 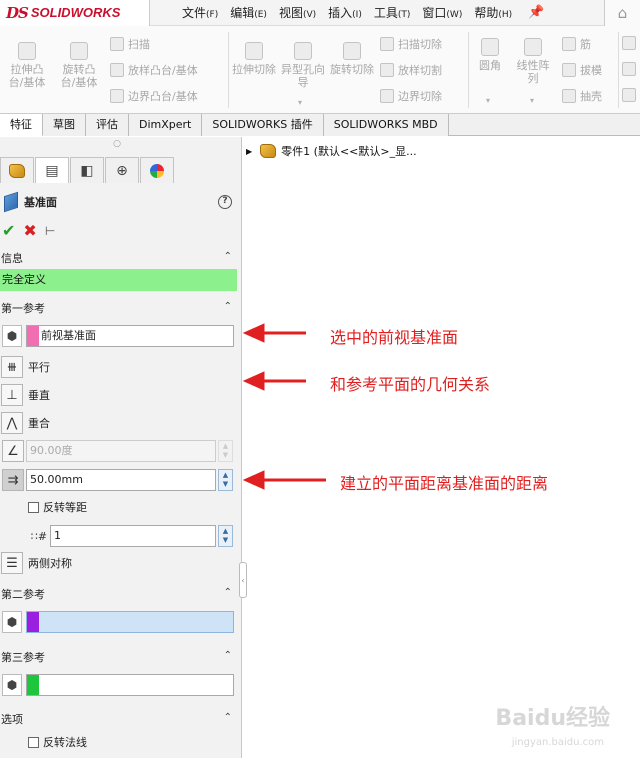 What do you see at coordinates (552, 718) in the screenshot?
I see `watermark-logo: Baidu经验` at bounding box center [552, 718].